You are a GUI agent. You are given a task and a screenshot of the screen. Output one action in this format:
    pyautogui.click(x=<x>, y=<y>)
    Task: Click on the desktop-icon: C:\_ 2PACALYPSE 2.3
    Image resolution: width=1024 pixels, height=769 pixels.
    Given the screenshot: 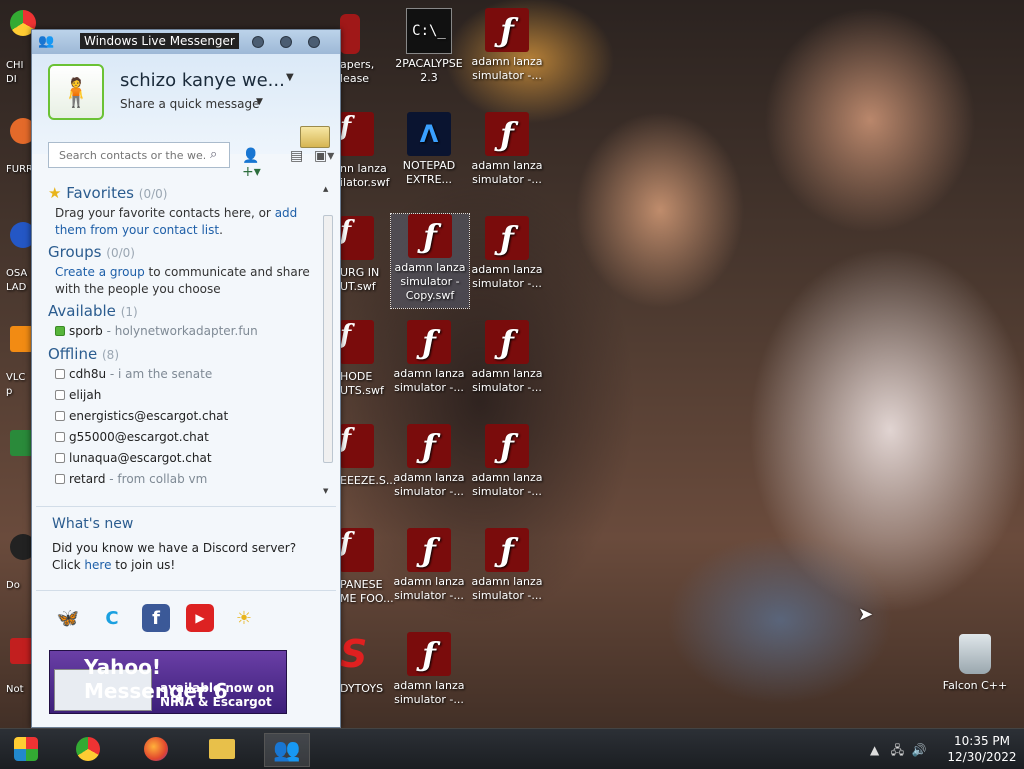 What is the action you would take?
    pyautogui.click(x=429, y=46)
    